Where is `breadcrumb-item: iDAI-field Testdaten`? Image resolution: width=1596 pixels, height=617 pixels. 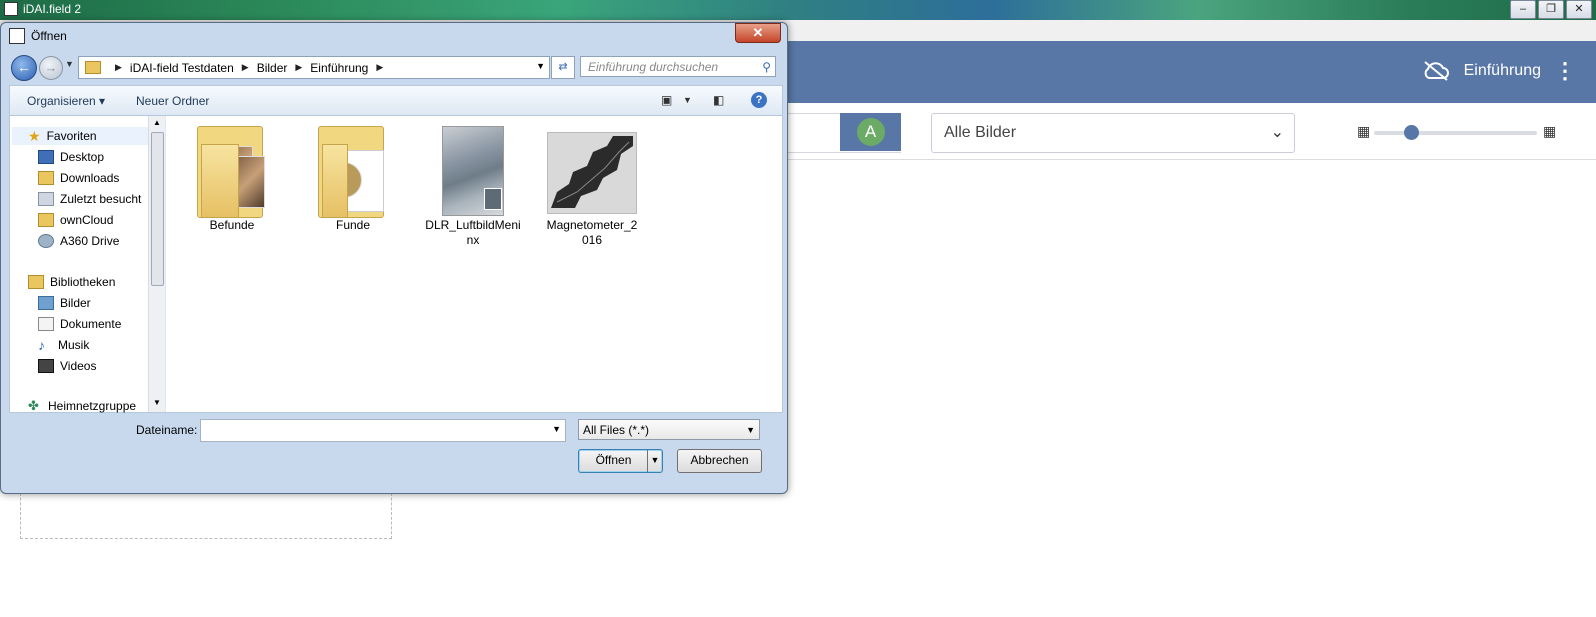
breadcrumb-item: iDAI-field Testdaten is located at coordinates (182, 68).